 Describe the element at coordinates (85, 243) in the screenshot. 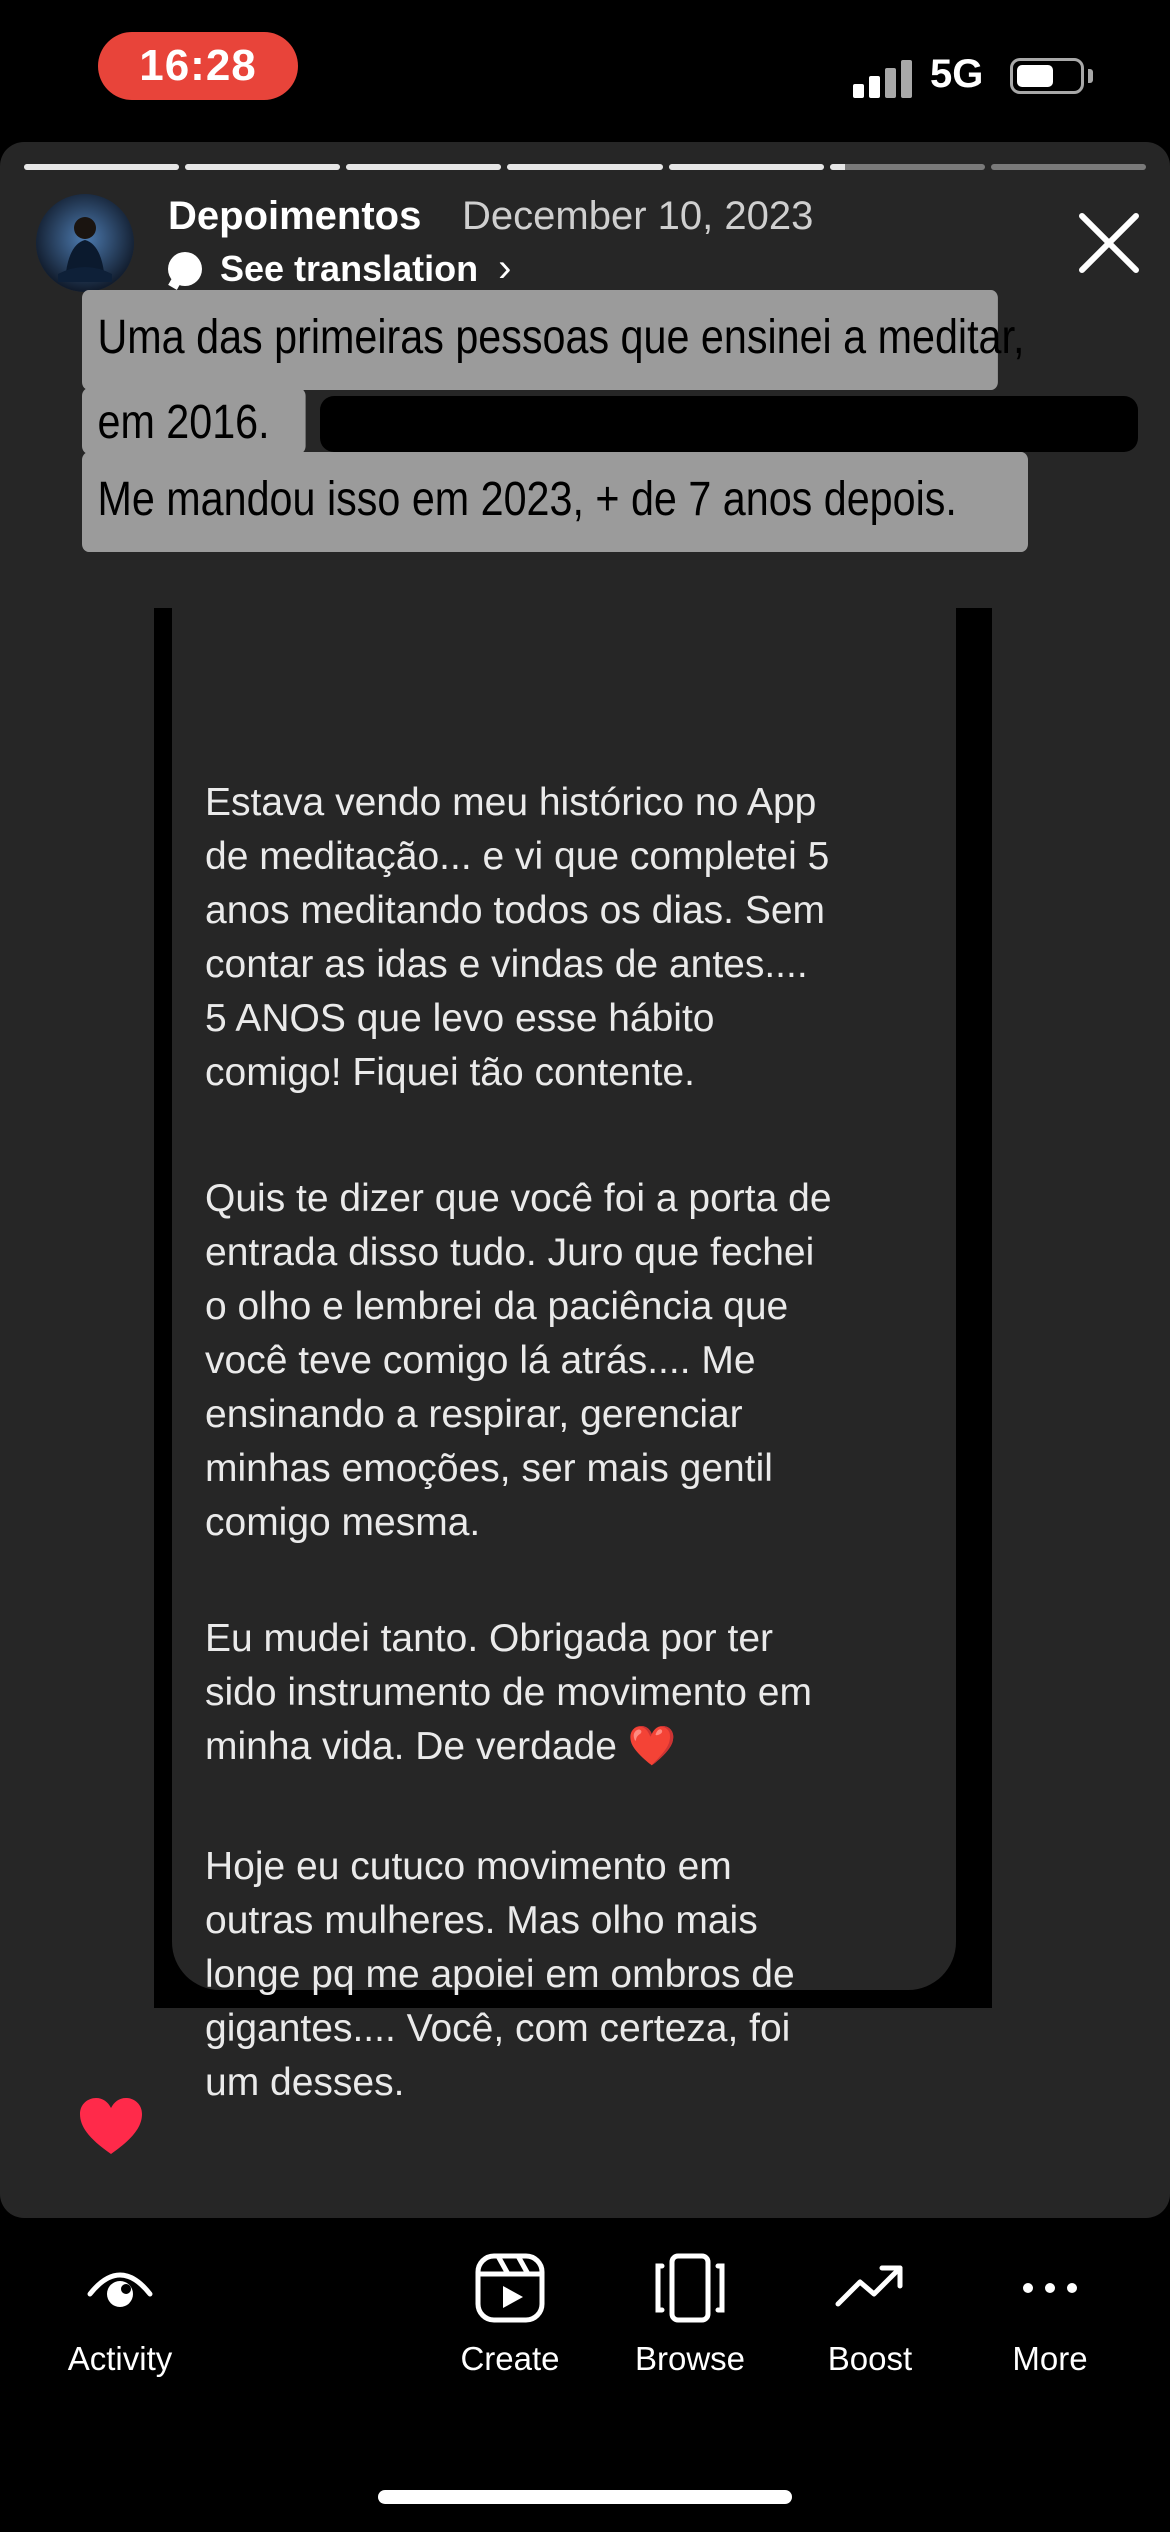

I see `avatar` at that location.